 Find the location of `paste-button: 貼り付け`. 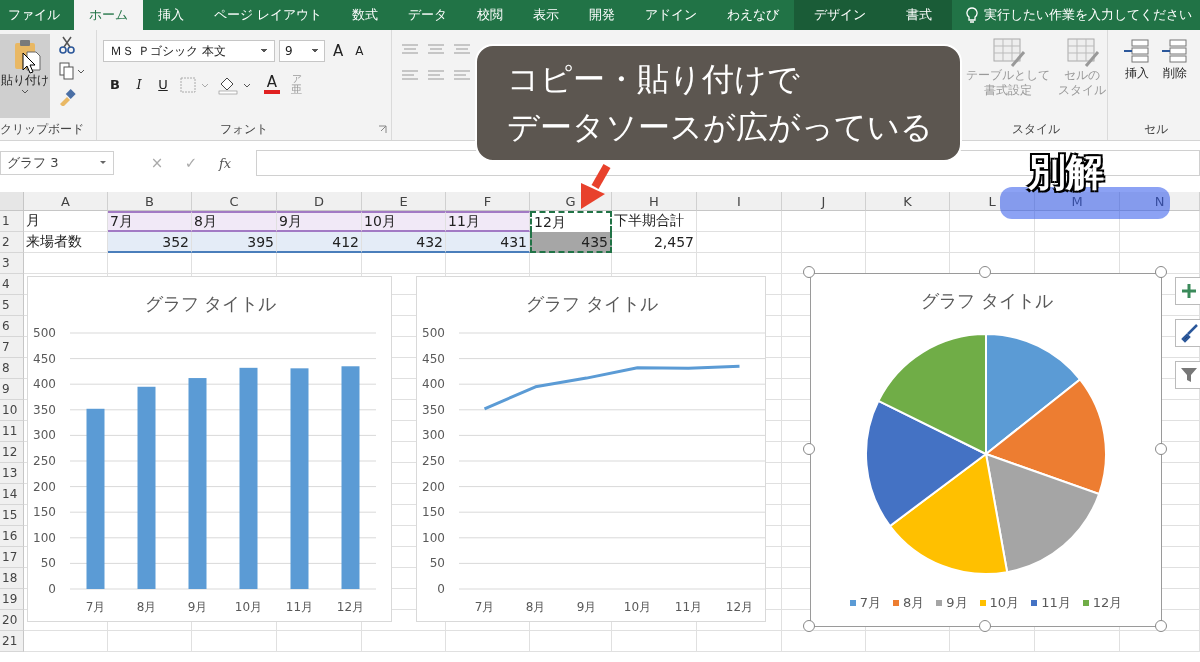

paste-button: 貼り付け is located at coordinates (25, 76).